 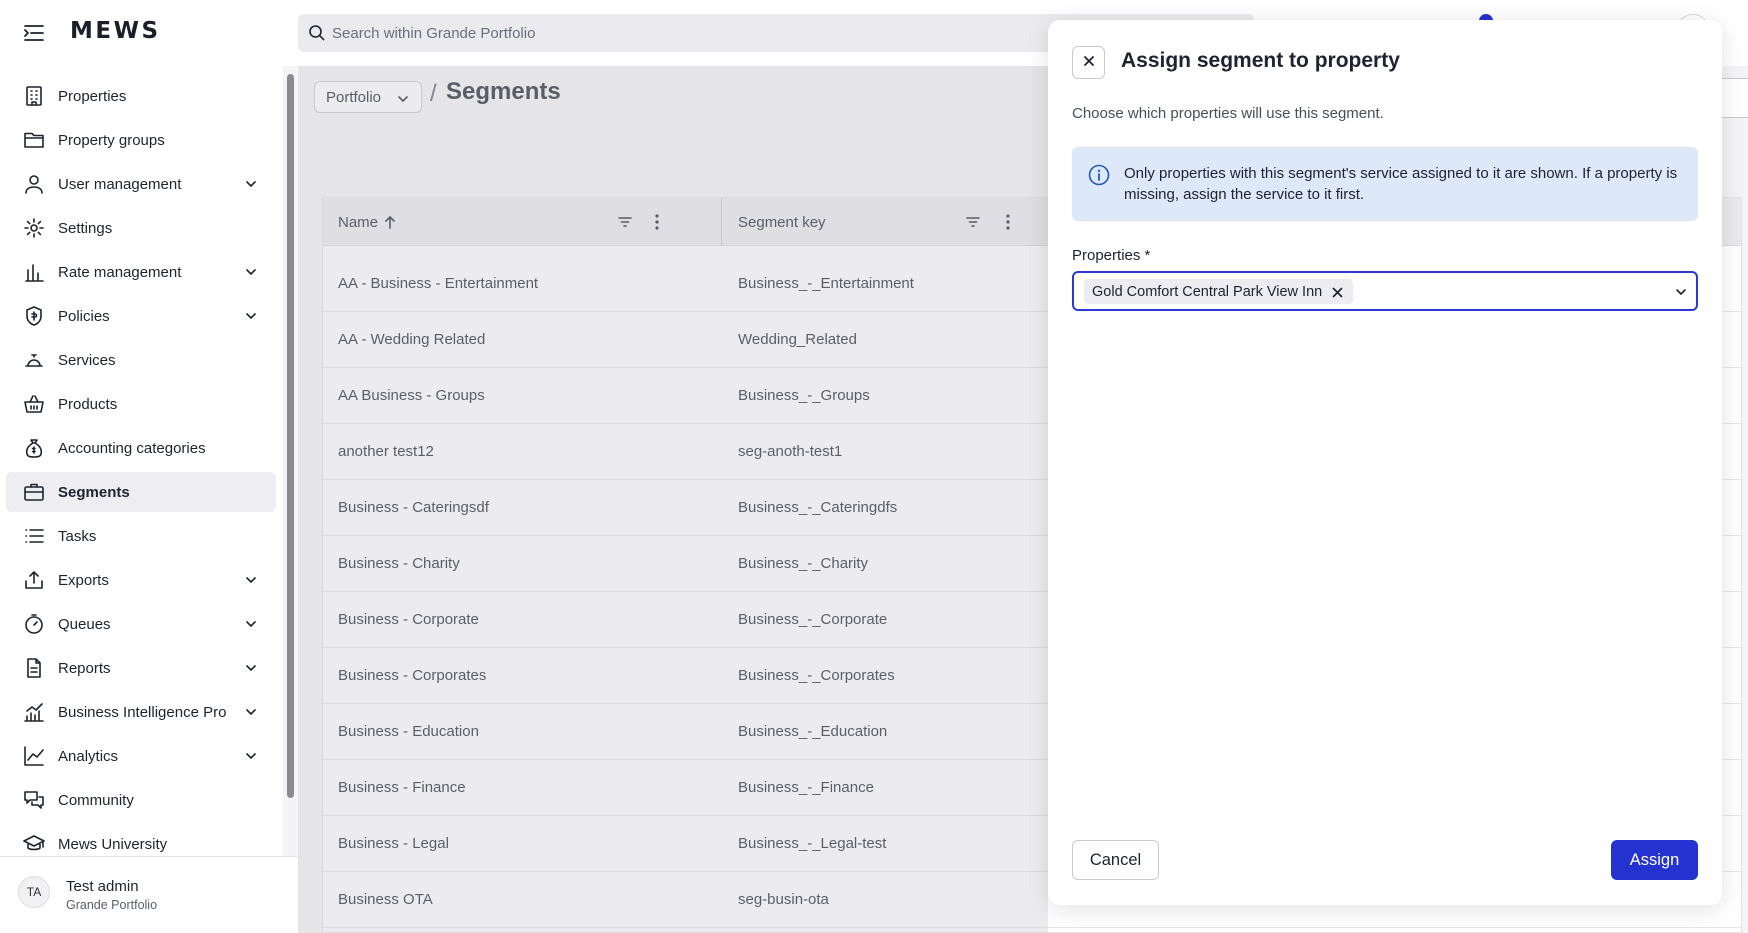 I want to click on sidebar-item-tasks: Tasks, so click(x=141, y=536).